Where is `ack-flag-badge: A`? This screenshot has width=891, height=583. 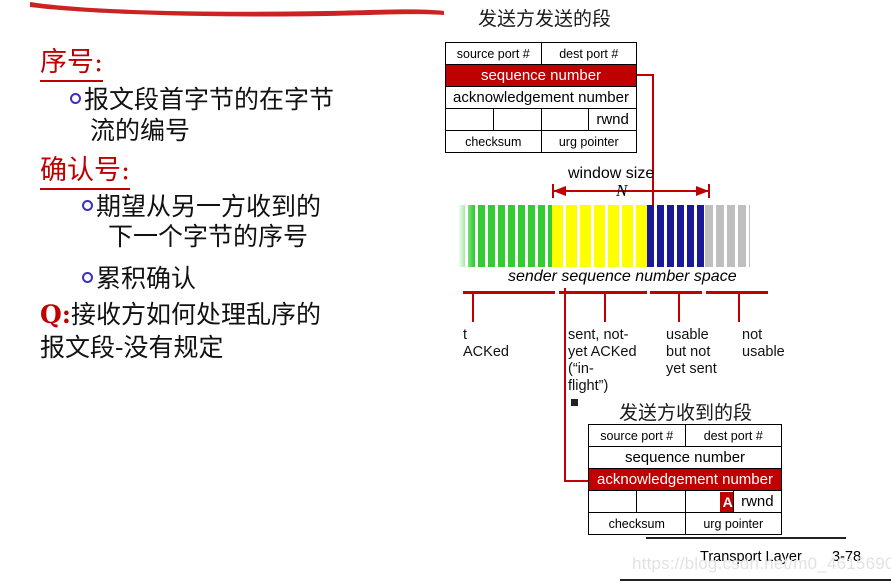
ack-flag-badge: A is located at coordinates (726, 501).